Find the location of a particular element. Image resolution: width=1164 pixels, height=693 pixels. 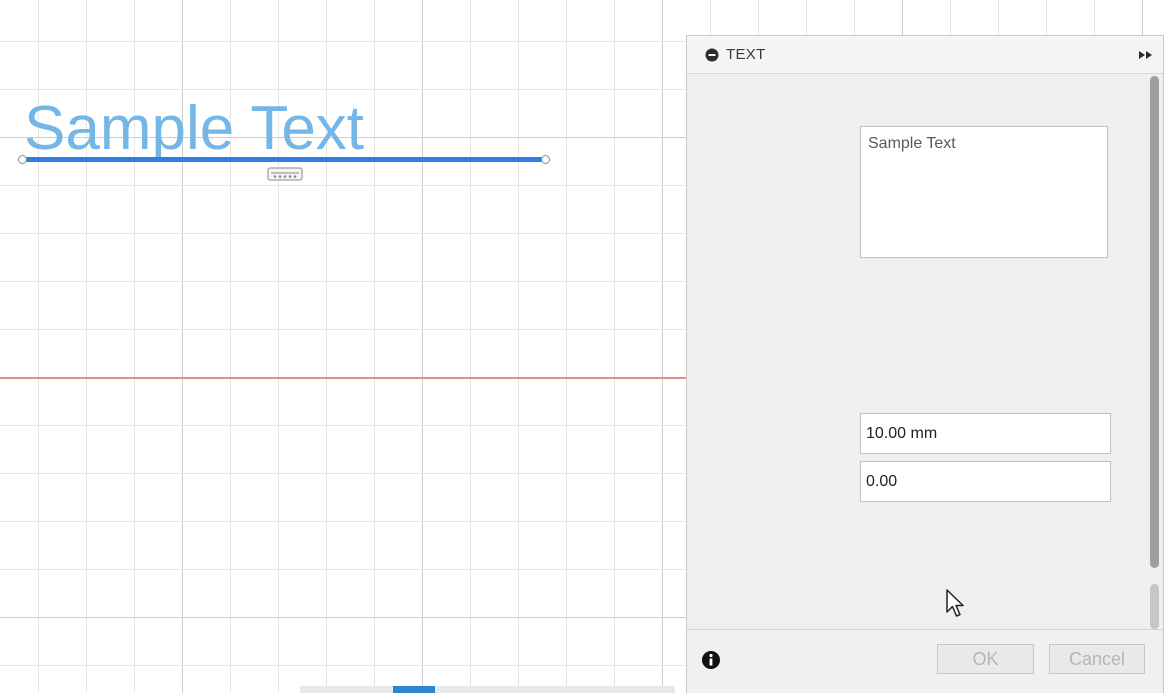

ok-button: OK is located at coordinates (985, 659).